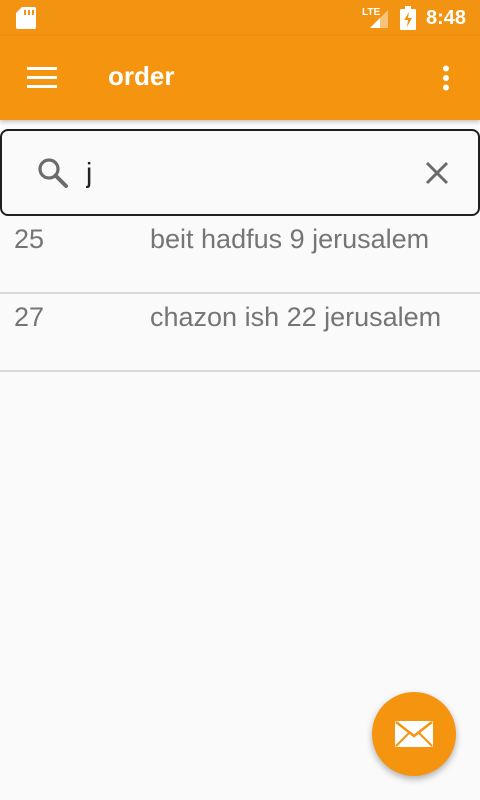  What do you see at coordinates (26, 18) in the screenshot?
I see `sd-card-icon` at bounding box center [26, 18].